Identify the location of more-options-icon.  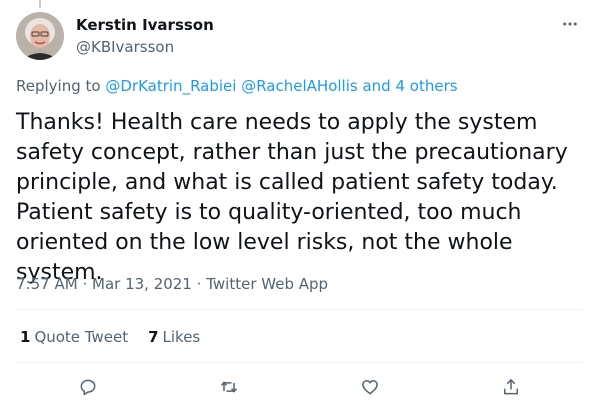
(570, 24).